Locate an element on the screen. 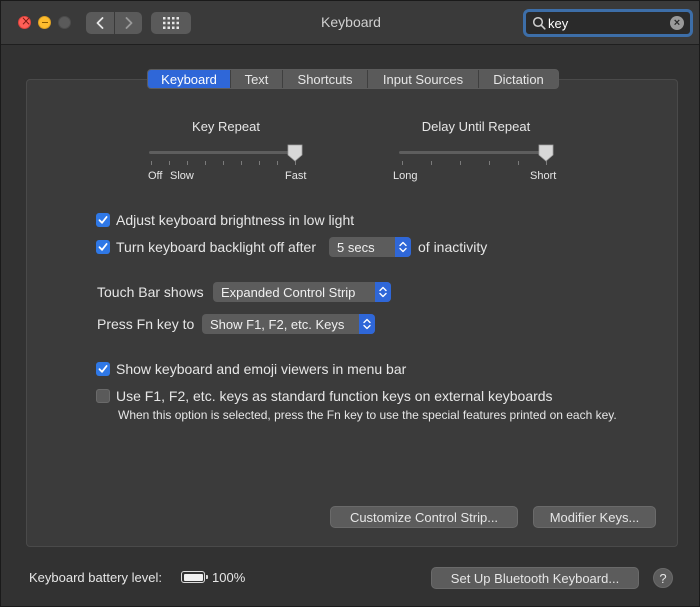  clear-search-icon: × is located at coordinates (677, 23).